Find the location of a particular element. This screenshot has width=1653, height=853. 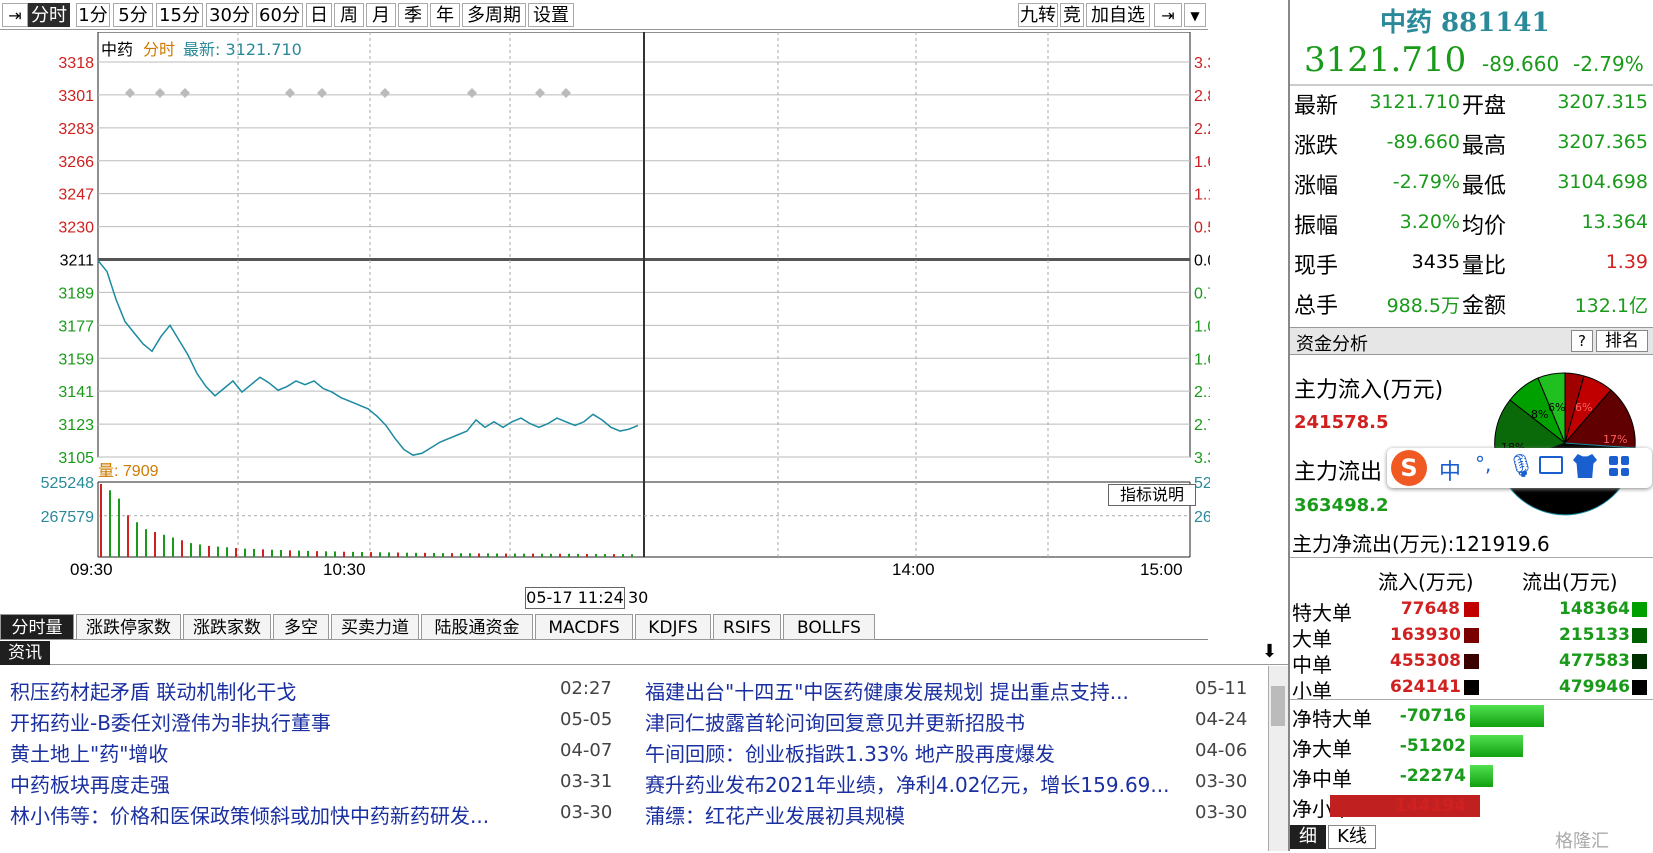

price-tick: 3211 is located at coordinates (77, 261).